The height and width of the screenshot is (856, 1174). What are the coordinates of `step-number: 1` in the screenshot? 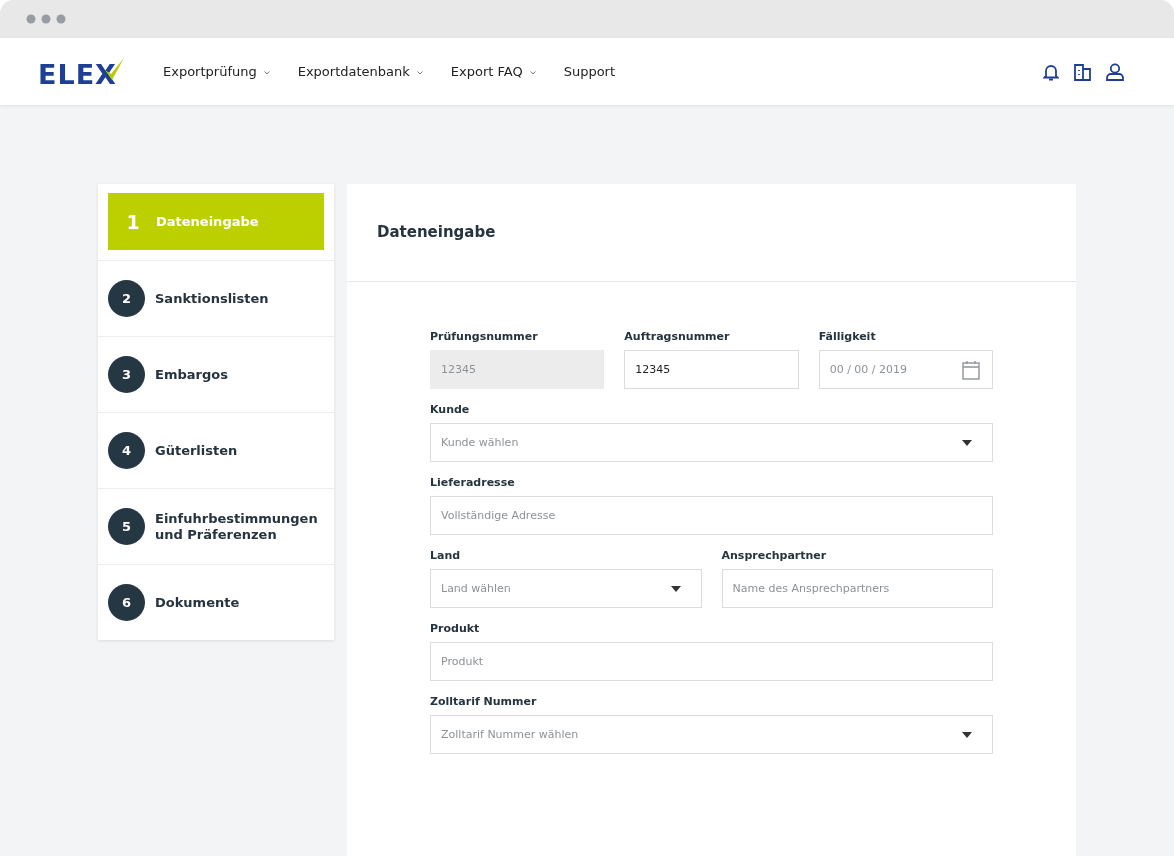 It's located at (133, 222).